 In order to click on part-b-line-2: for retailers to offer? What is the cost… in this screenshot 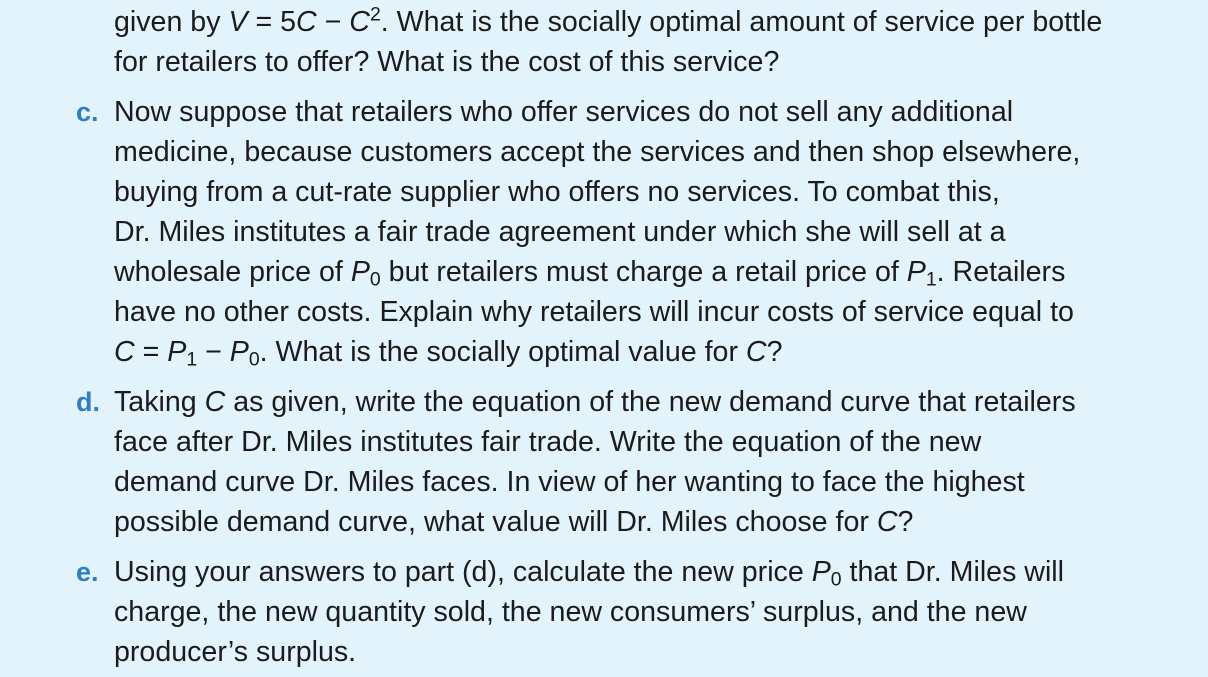, I will do `click(447, 62)`.